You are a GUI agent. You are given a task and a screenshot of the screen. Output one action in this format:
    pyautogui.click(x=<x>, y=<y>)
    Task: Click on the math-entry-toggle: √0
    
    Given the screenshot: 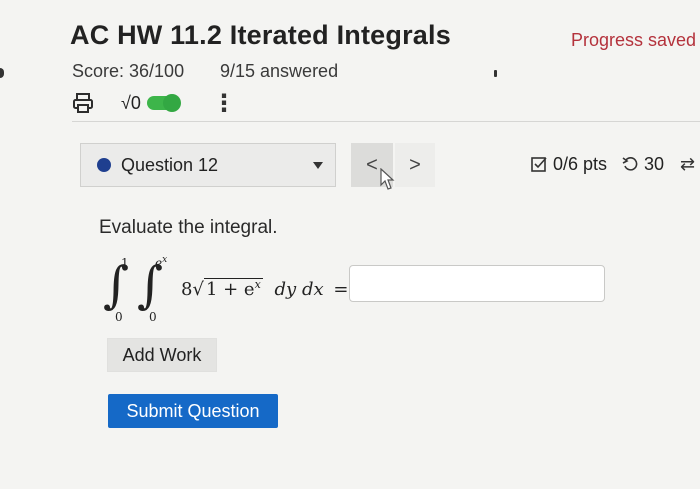 What is the action you would take?
    pyautogui.click(x=151, y=103)
    